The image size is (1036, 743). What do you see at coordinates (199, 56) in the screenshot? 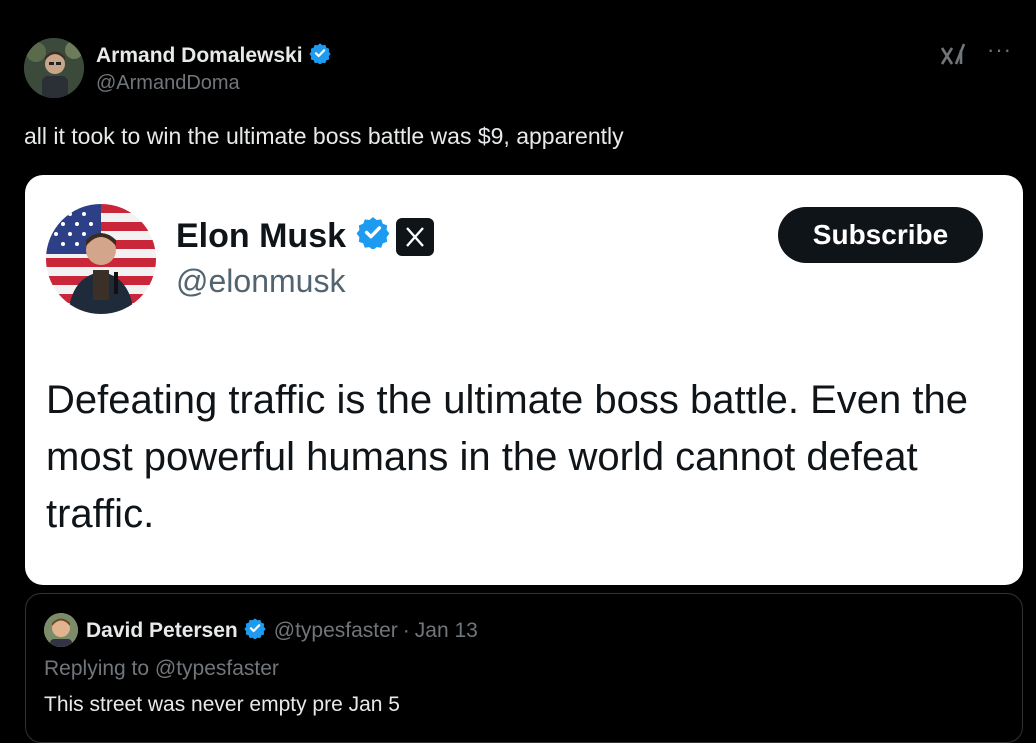
I see `author-name-text: Armand Domalewski` at bounding box center [199, 56].